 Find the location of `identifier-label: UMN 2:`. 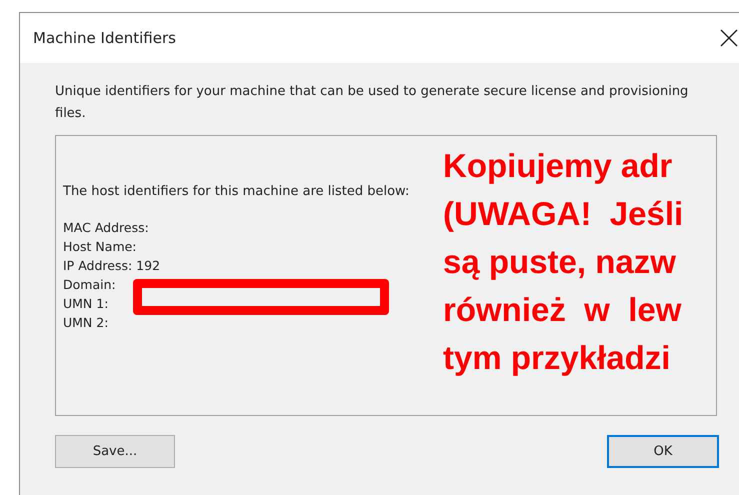

identifier-label: UMN 2: is located at coordinates (85, 323).